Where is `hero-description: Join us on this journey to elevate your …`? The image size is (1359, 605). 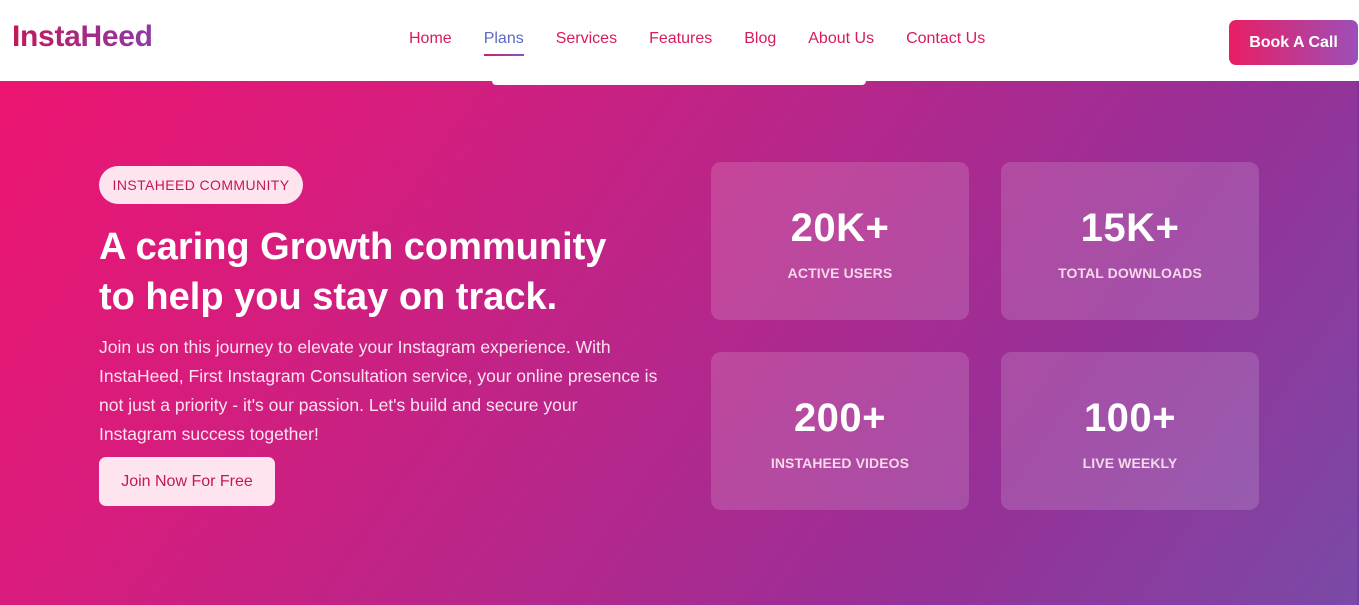
hero-description: Join us on this journey to elevate your … is located at coordinates (378, 390).